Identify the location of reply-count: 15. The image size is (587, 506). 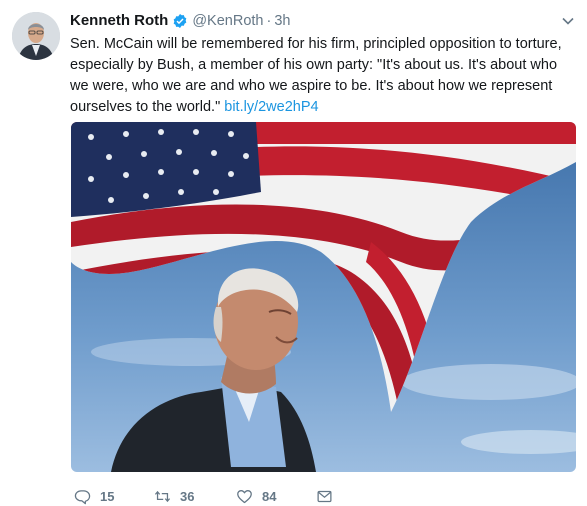
(107, 496).